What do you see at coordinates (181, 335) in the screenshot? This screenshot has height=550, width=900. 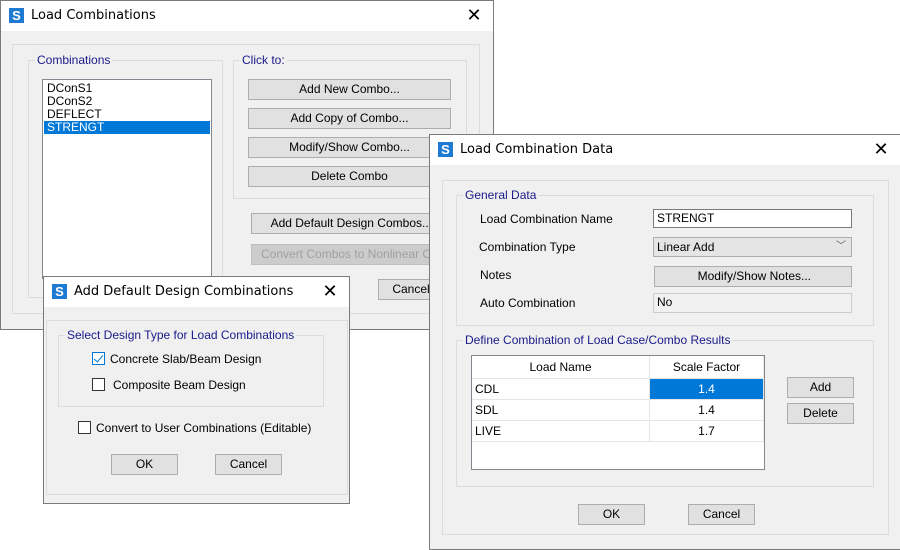 I see `design-type-legend: Select Design Type for Load Combinations` at bounding box center [181, 335].